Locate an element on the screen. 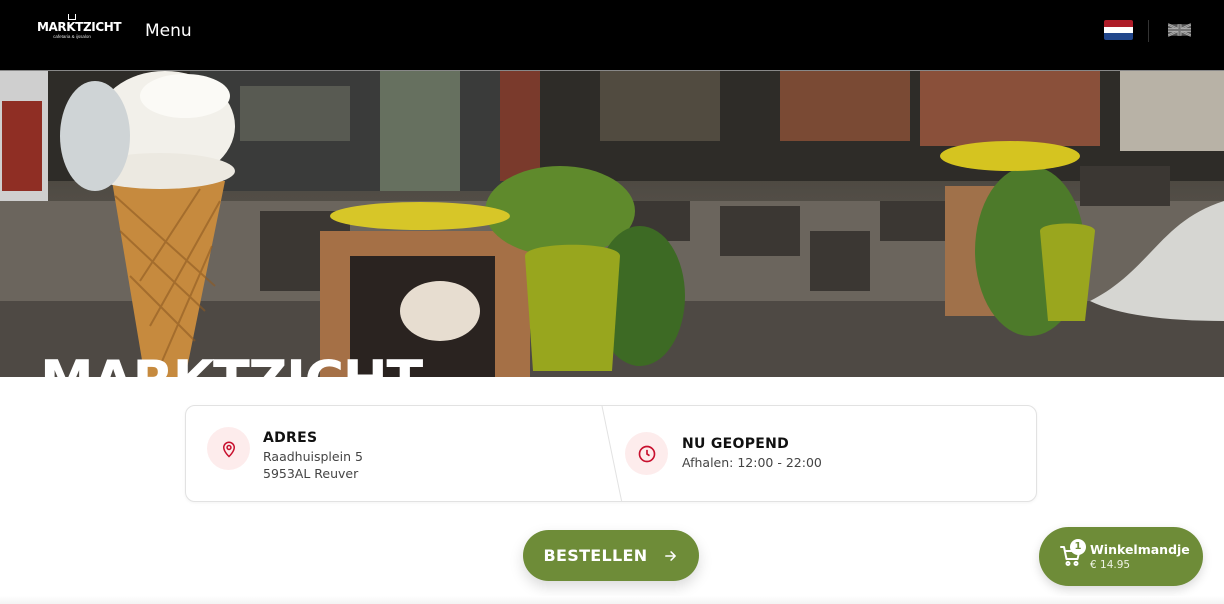  order-button-label: BESTELLEN is located at coordinates (595, 555).